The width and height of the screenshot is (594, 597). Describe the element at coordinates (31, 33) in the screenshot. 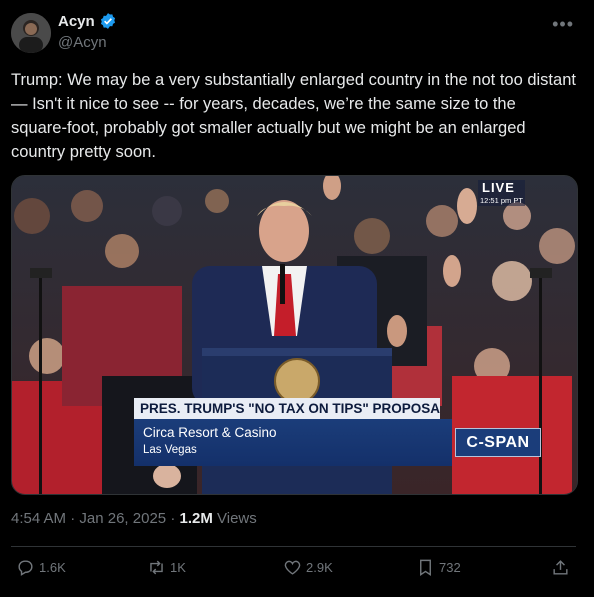

I see `avatar` at that location.